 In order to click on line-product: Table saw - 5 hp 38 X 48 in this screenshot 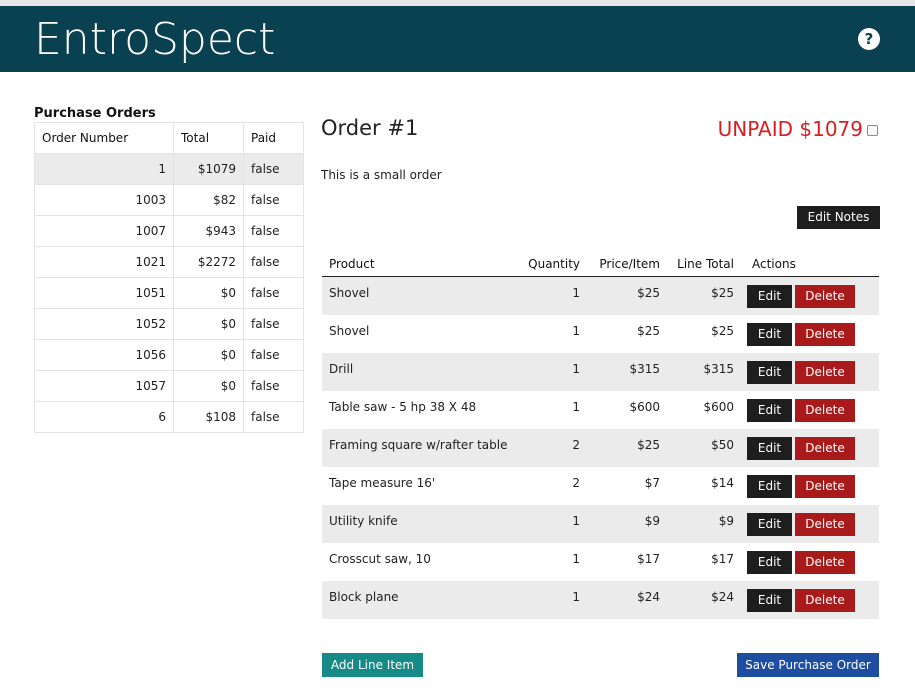, I will do `click(403, 407)`.